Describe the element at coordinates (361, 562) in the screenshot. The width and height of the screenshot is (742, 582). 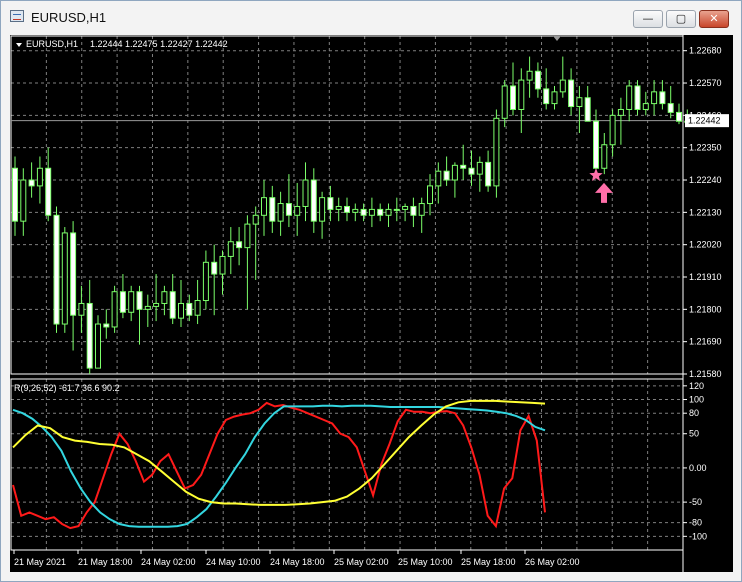
I see `time-tick-label: 25 May 02:00` at that location.